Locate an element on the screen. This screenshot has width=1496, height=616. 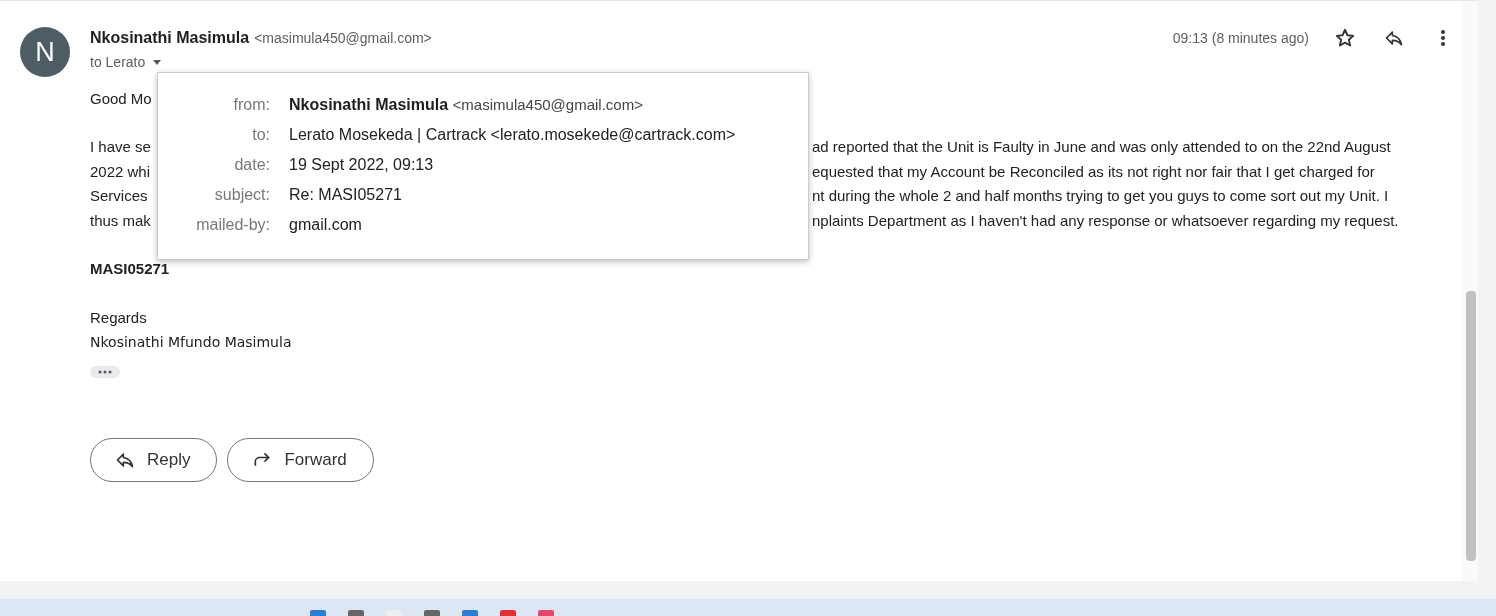
detail-value: Lerato Mosekeda | Cartrack <lerato.mosekede@cartrack.com> is located at coordinates (512, 135).